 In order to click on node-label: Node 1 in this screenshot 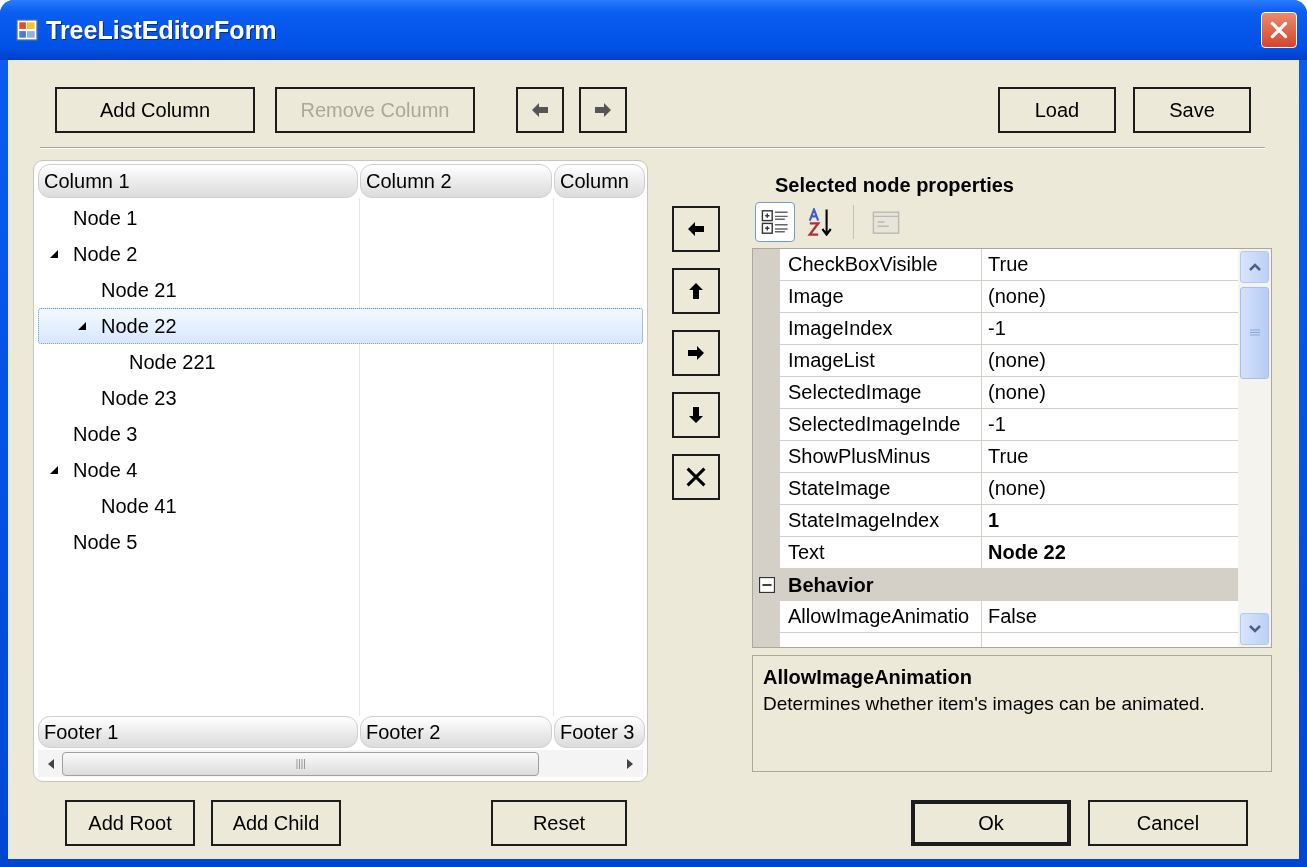, I will do `click(105, 218)`.